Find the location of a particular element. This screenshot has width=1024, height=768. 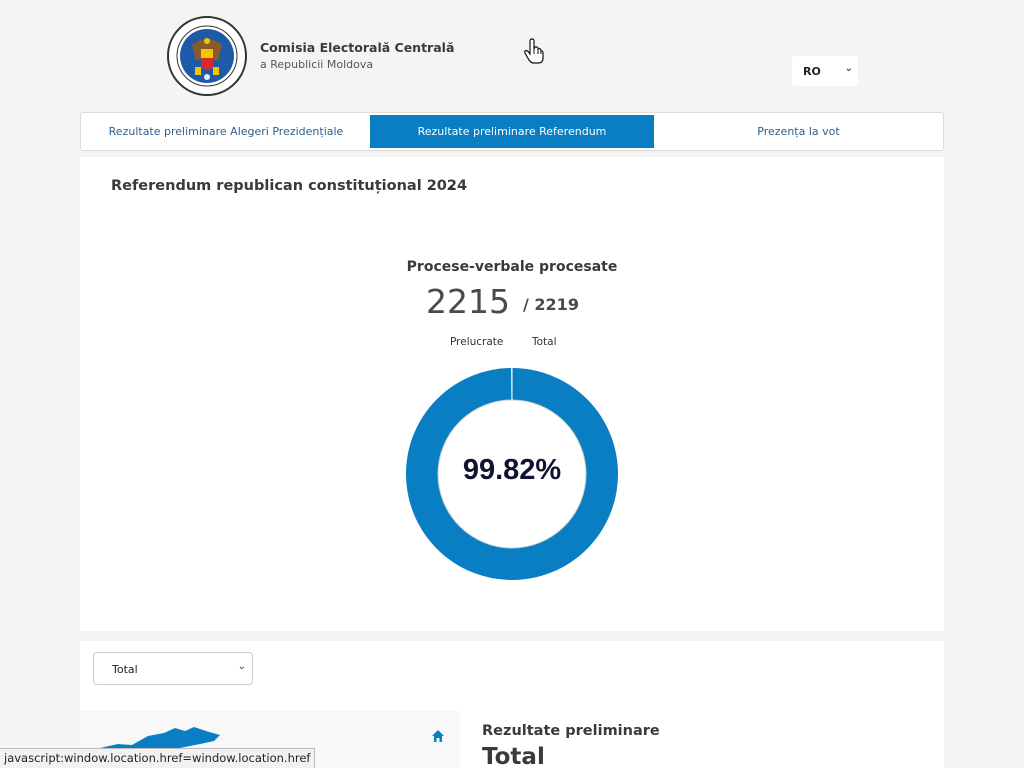

language-value: RO is located at coordinates (812, 71).